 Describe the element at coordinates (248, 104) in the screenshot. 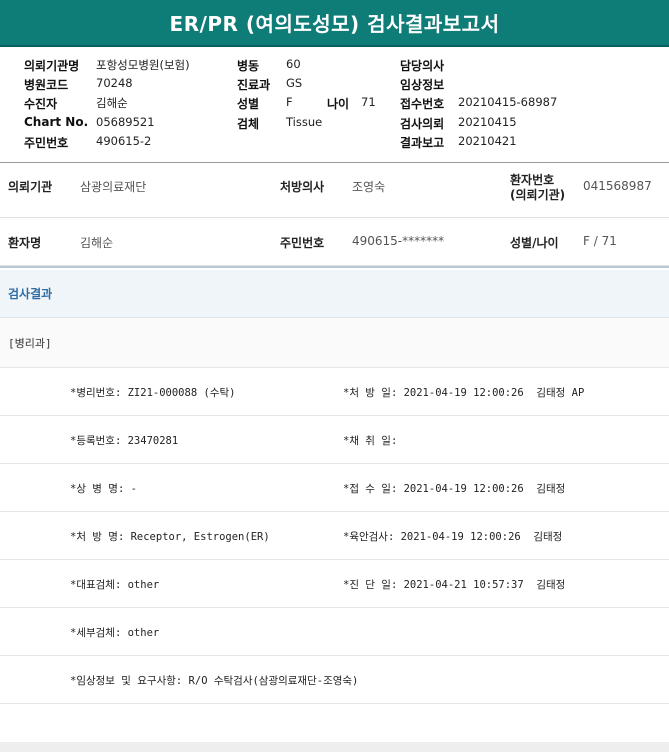

I see `sex-label: 성별` at that location.